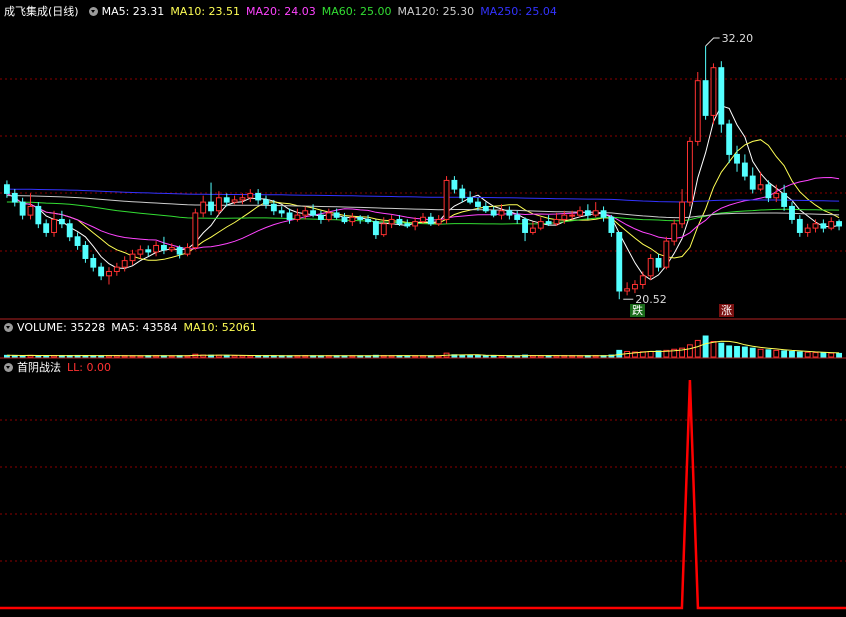 This screenshot has height=617, width=846. What do you see at coordinates (436, 11) in the screenshot?
I see `ma120-label: MA120: 25.30` at bounding box center [436, 11].